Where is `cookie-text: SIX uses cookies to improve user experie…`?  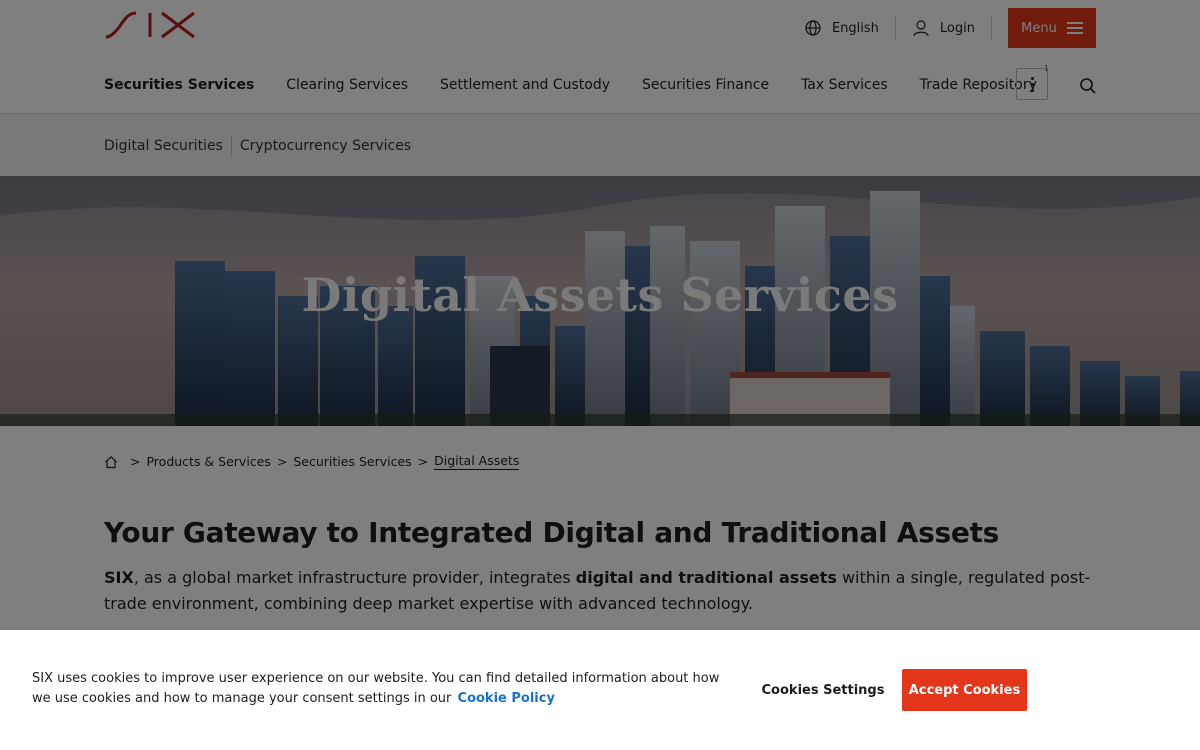 cookie-text: SIX uses cookies to improve user experie… is located at coordinates (376, 688).